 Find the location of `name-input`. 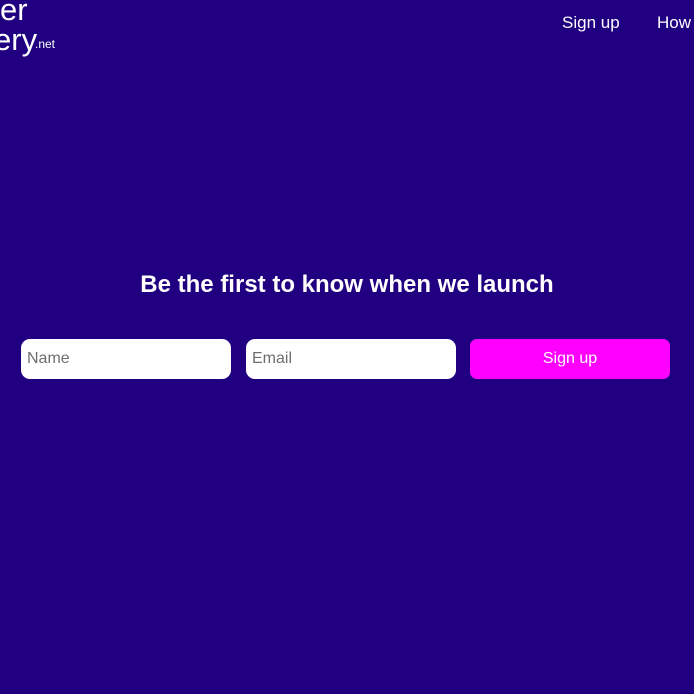

name-input is located at coordinates (126, 359).